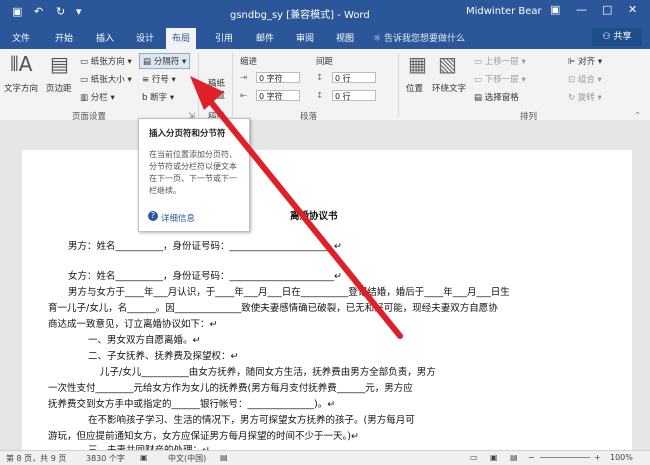  Describe the element at coordinates (538, 394) in the screenshot. I see `watermark-title: 百科全说` at that location.